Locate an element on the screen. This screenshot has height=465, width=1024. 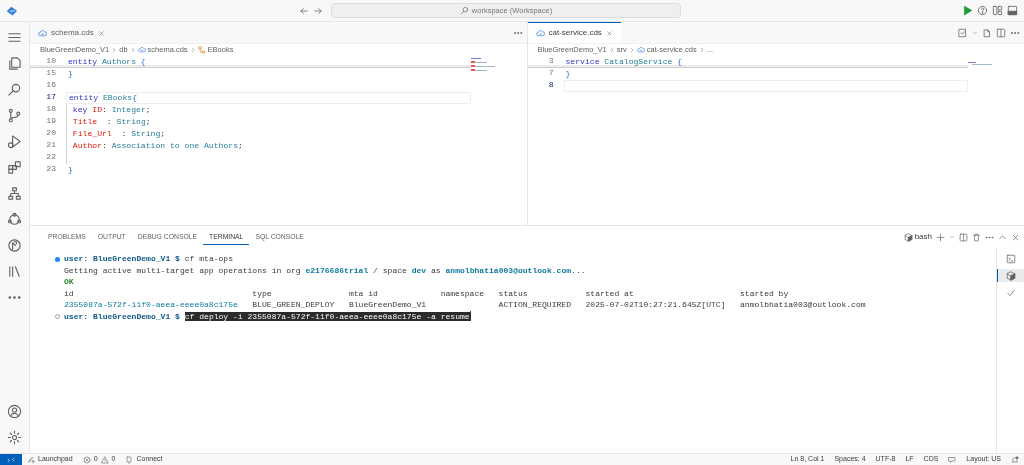
open-file-icon is located at coordinates (987, 32).